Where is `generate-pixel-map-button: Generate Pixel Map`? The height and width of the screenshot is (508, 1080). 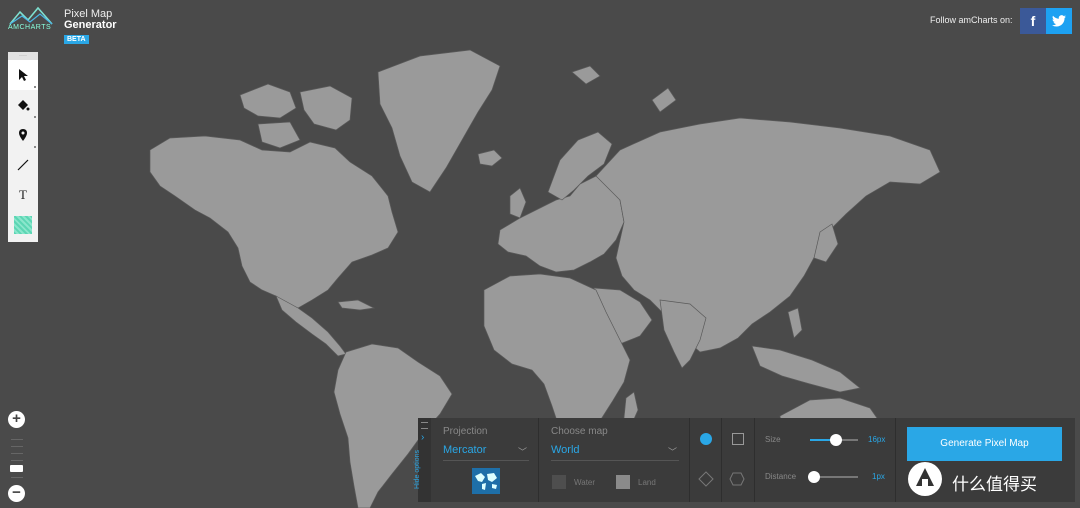 generate-pixel-map-button: Generate Pixel Map is located at coordinates (984, 444).